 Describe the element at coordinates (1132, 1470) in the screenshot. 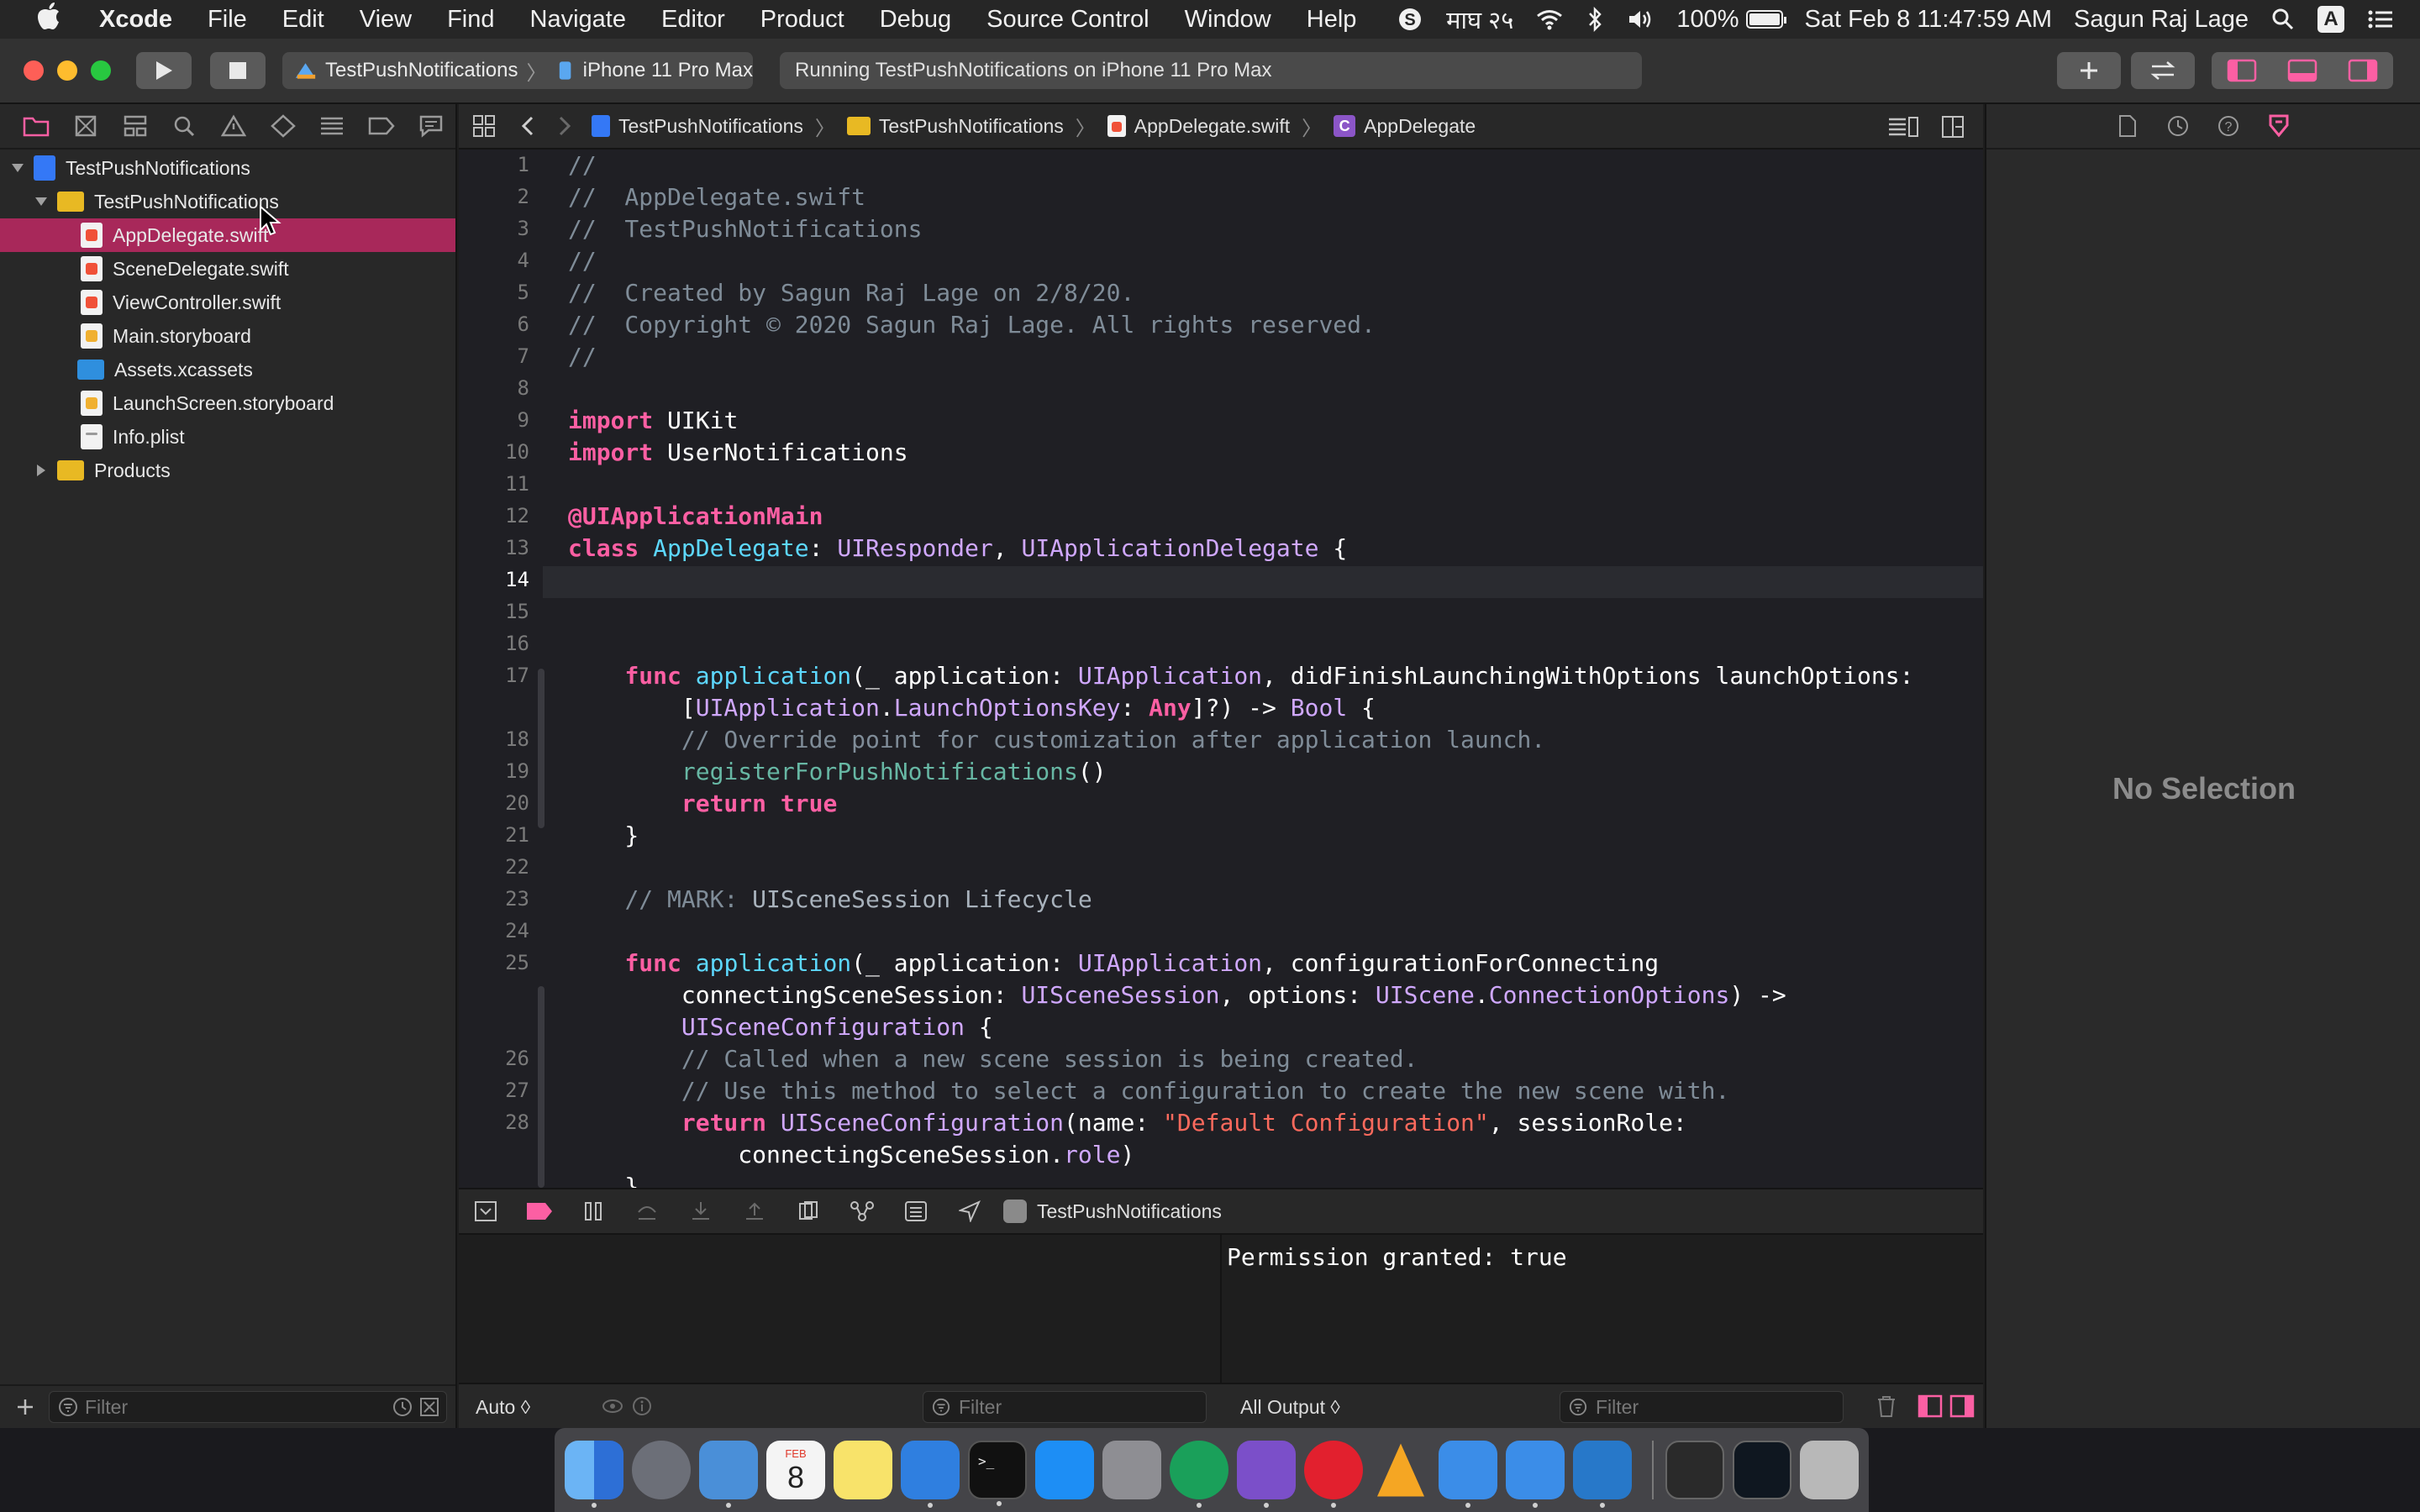

I see `system-preferences-dock-icon` at that location.